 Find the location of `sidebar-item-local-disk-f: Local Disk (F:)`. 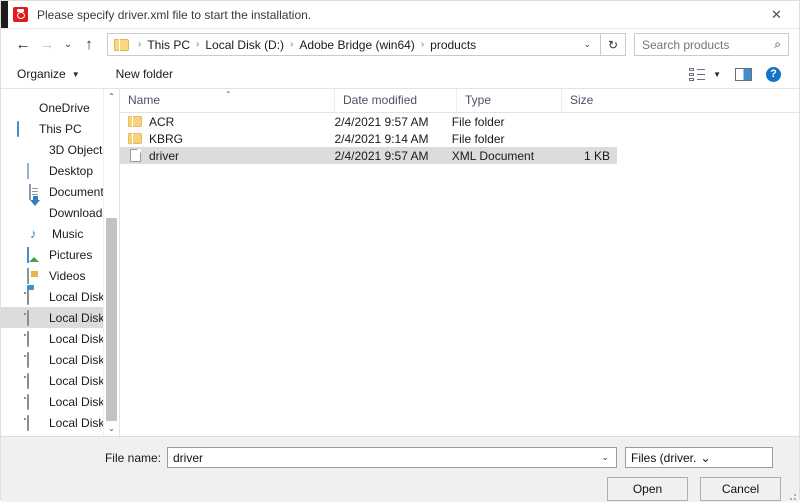

sidebar-item-local-disk-f: Local Disk (F:) is located at coordinates (60, 359).